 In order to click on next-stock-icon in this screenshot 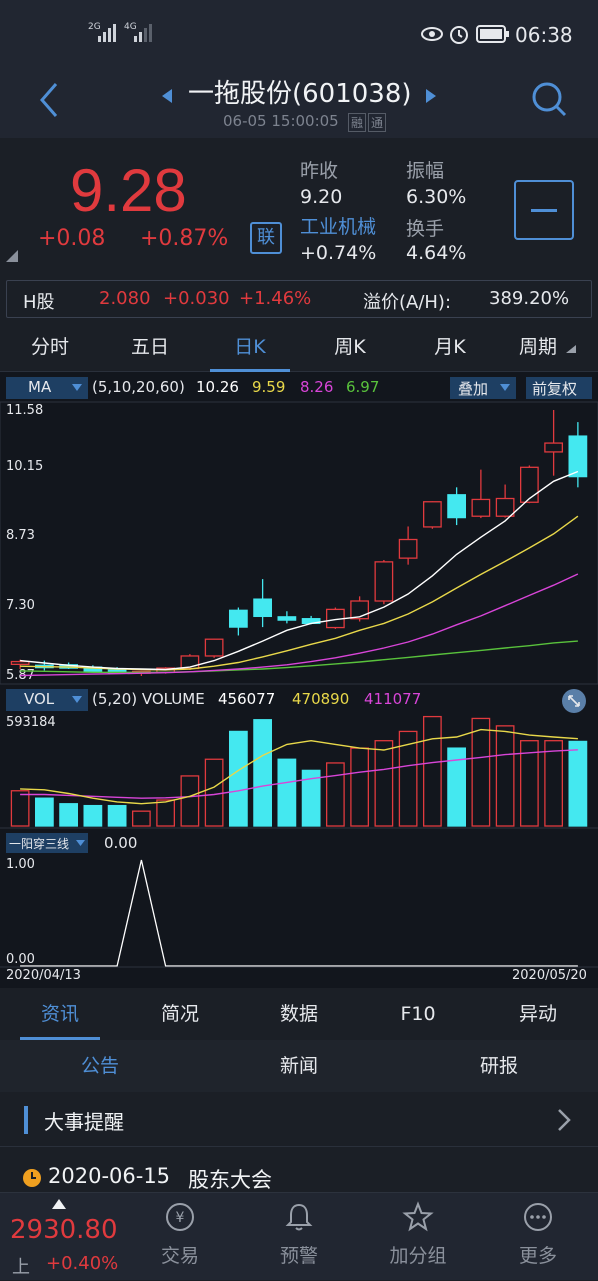, I will do `click(431, 96)`.